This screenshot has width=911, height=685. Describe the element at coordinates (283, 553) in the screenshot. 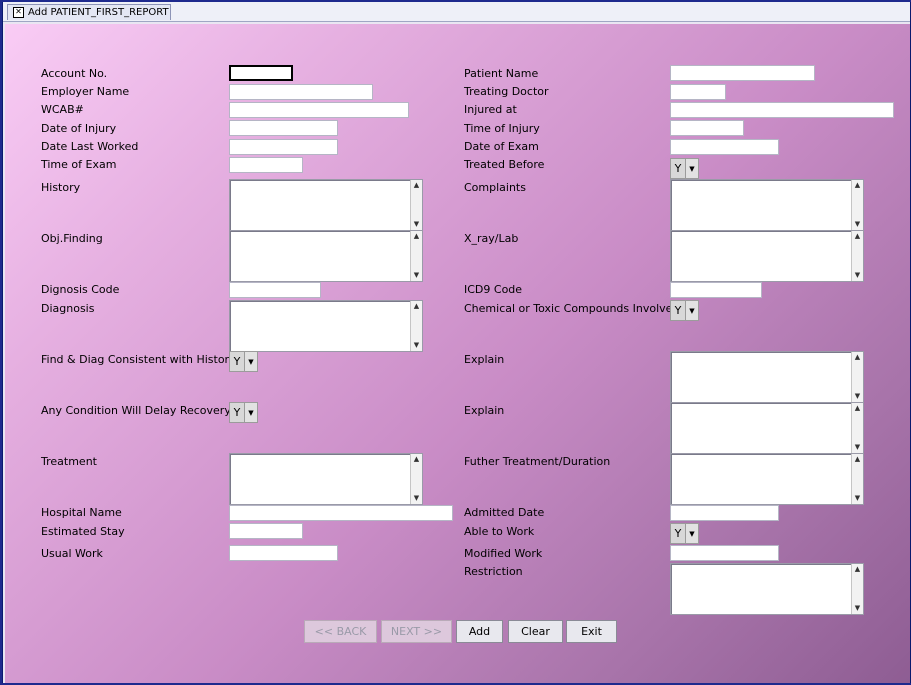

I see `usual-work-field` at that location.